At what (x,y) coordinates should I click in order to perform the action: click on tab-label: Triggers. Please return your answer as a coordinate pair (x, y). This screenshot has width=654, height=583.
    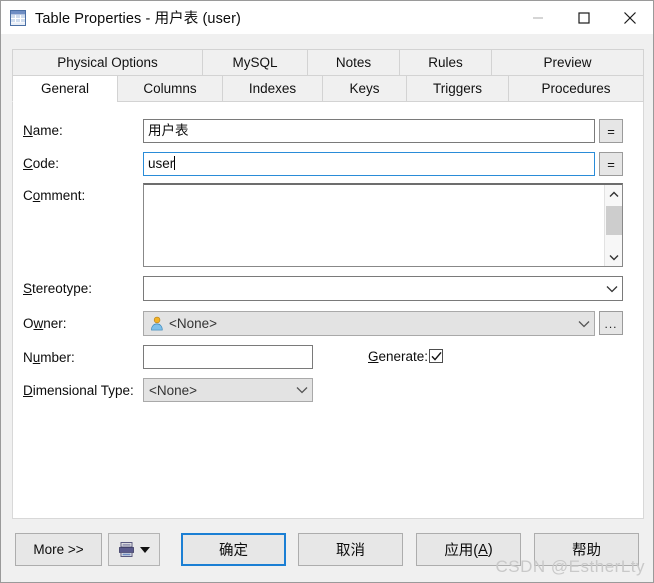
    Looking at the image, I should click on (457, 88).